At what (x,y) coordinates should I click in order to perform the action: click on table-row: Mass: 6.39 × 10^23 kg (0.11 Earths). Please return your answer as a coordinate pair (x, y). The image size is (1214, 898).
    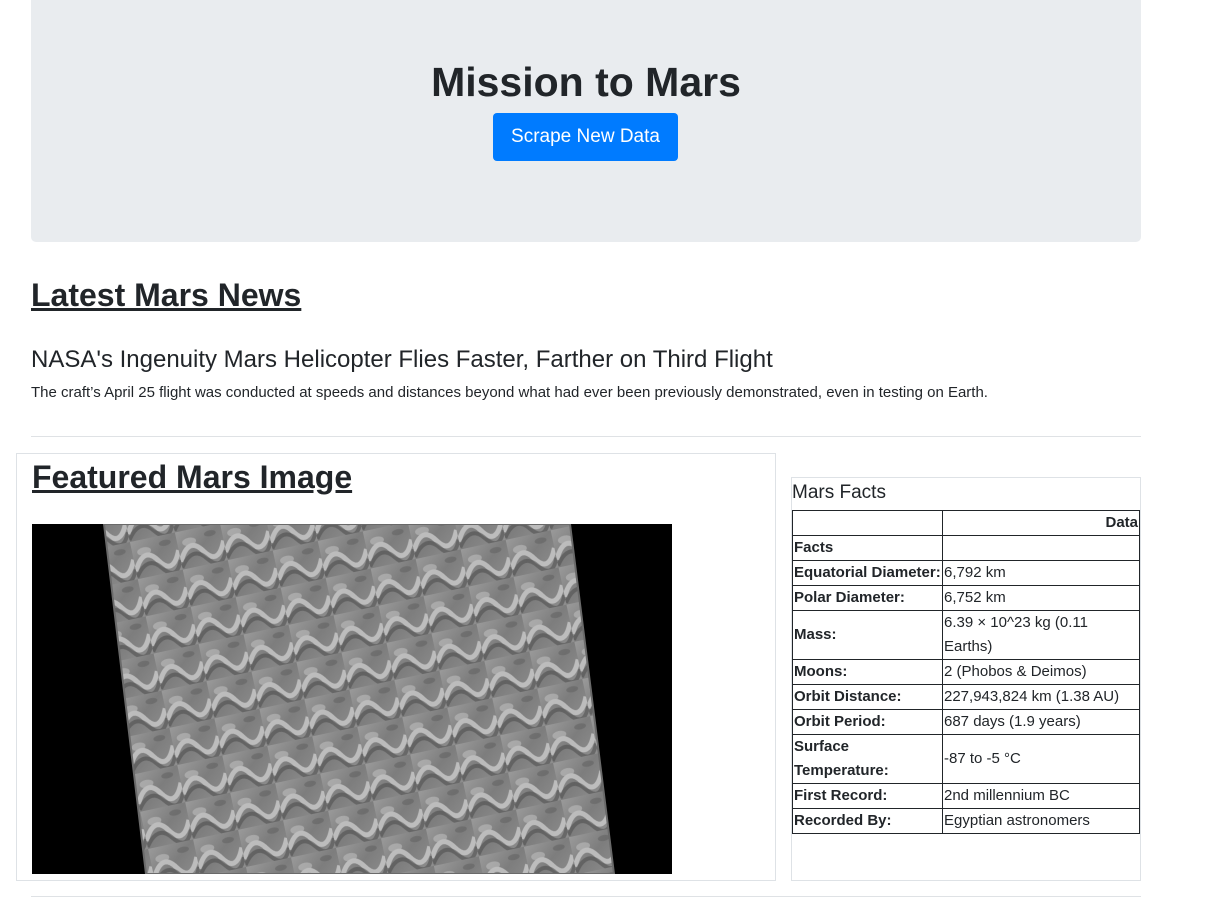
    Looking at the image, I should click on (966, 635).